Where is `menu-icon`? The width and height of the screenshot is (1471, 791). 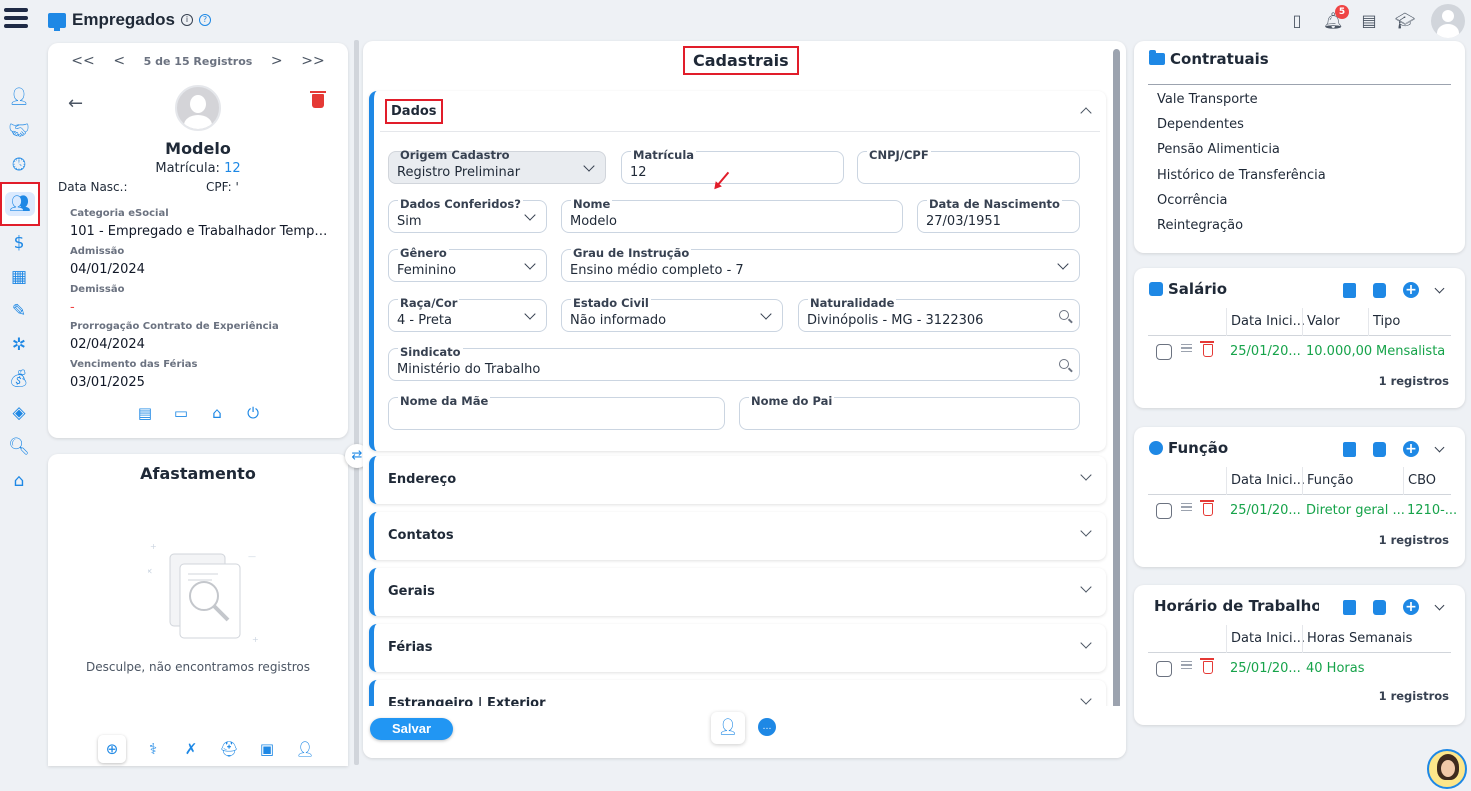
menu-icon is located at coordinates (16, 20).